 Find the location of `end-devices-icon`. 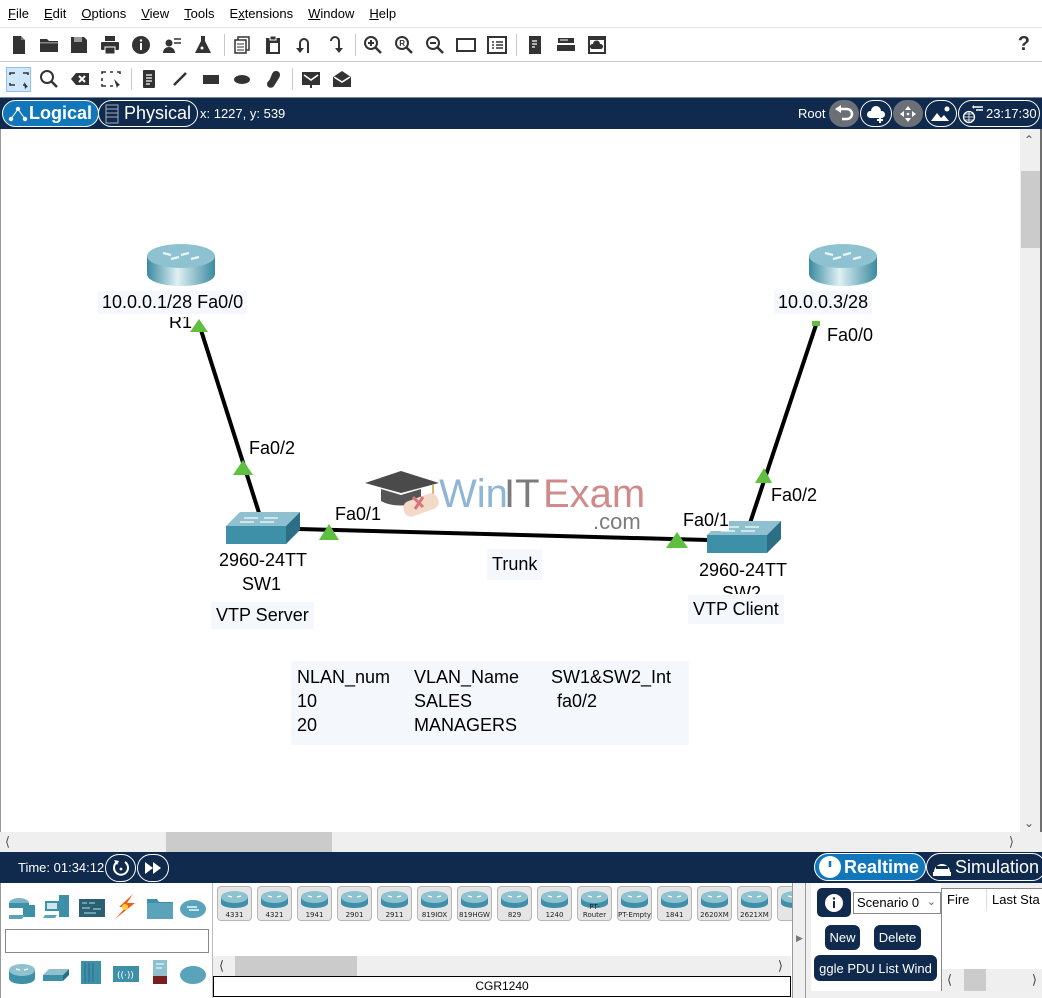

end-devices-icon is located at coordinates (56, 906).